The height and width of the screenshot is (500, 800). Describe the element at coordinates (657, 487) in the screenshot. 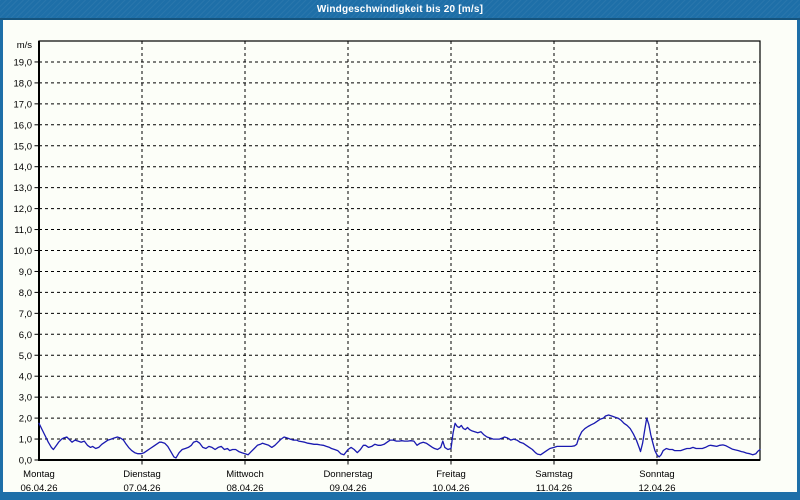

I see `x-day-date-label: 12.04.26` at that location.